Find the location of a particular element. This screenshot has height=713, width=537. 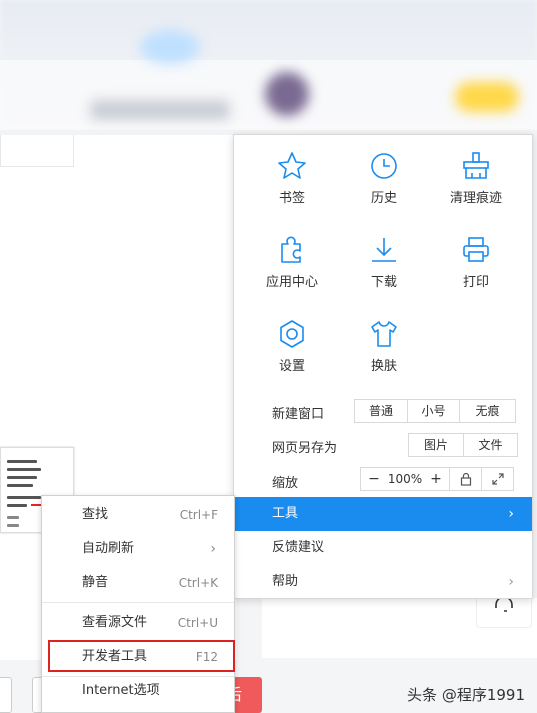

expand-icon is located at coordinates (497, 479).